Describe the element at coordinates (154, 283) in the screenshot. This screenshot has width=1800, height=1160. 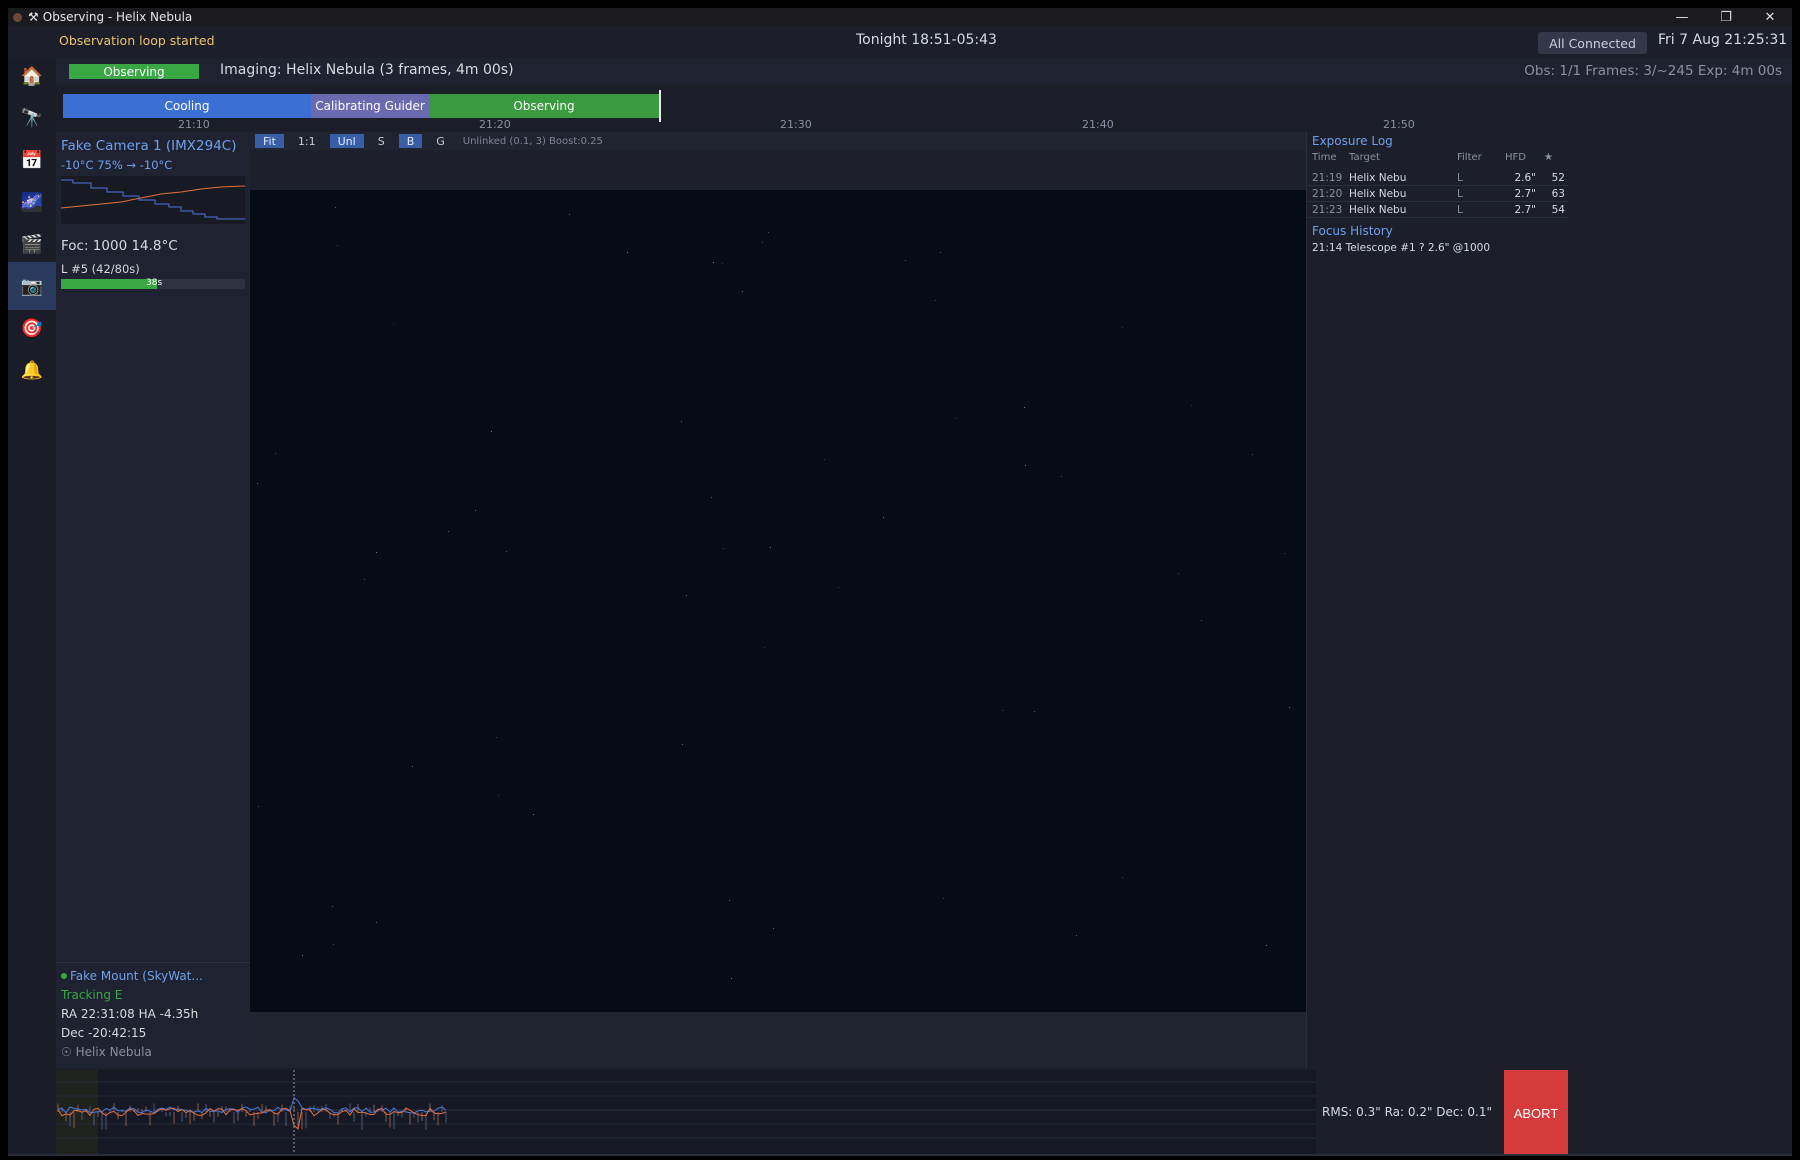
I see `exposure-remaining: 38s` at that location.